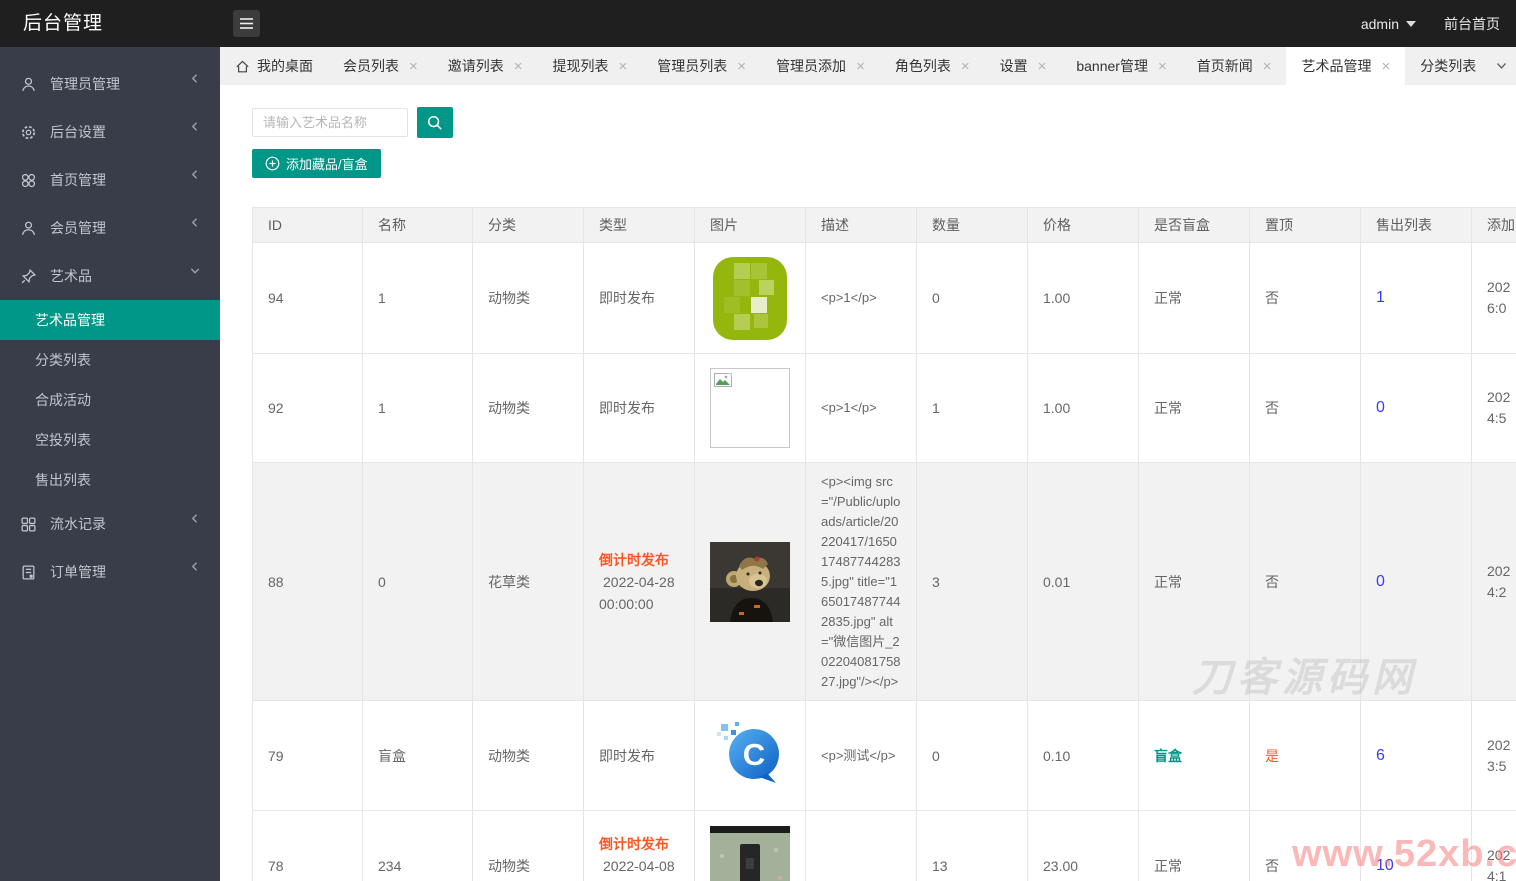 This screenshot has width=1516, height=881. Describe the element at coordinates (71, 276) in the screenshot. I see `sidebar-item-label: 艺术品` at that location.